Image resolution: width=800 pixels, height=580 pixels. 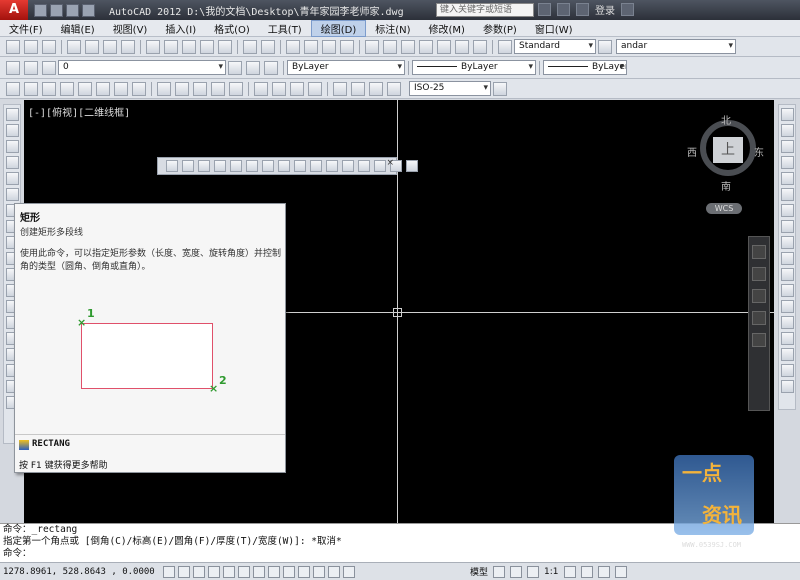 I want to click on match-properties-icon, so click(x=207, y=46).